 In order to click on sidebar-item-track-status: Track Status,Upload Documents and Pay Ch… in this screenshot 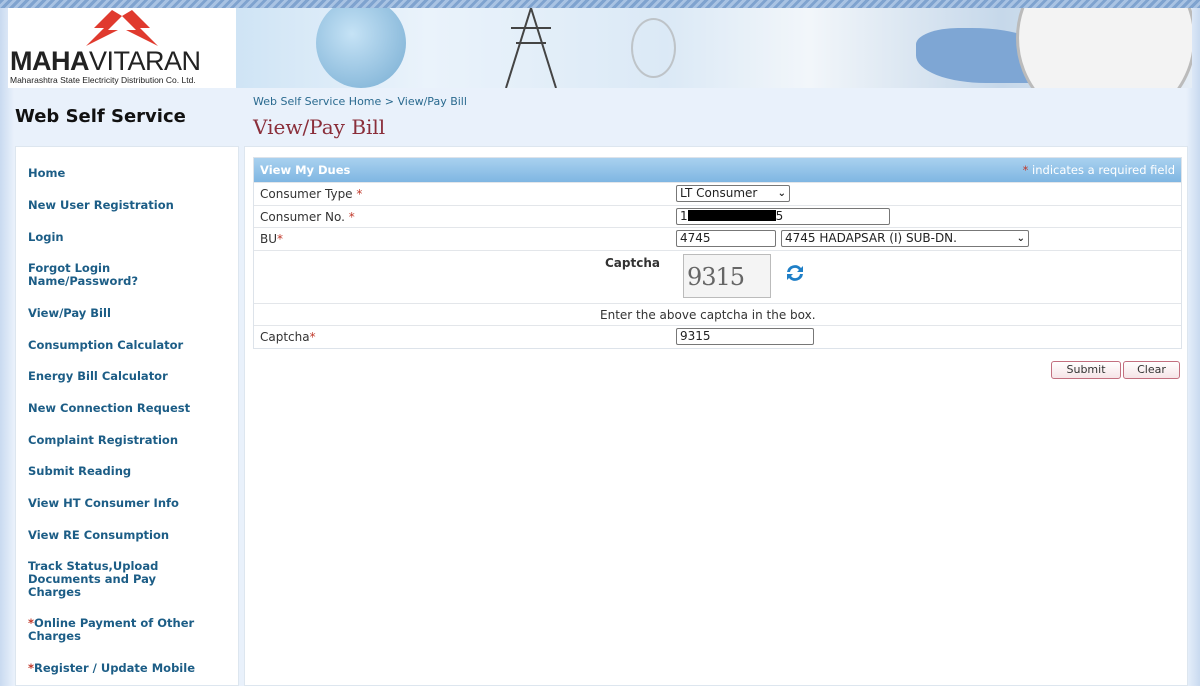, I will do `click(108, 579)`.